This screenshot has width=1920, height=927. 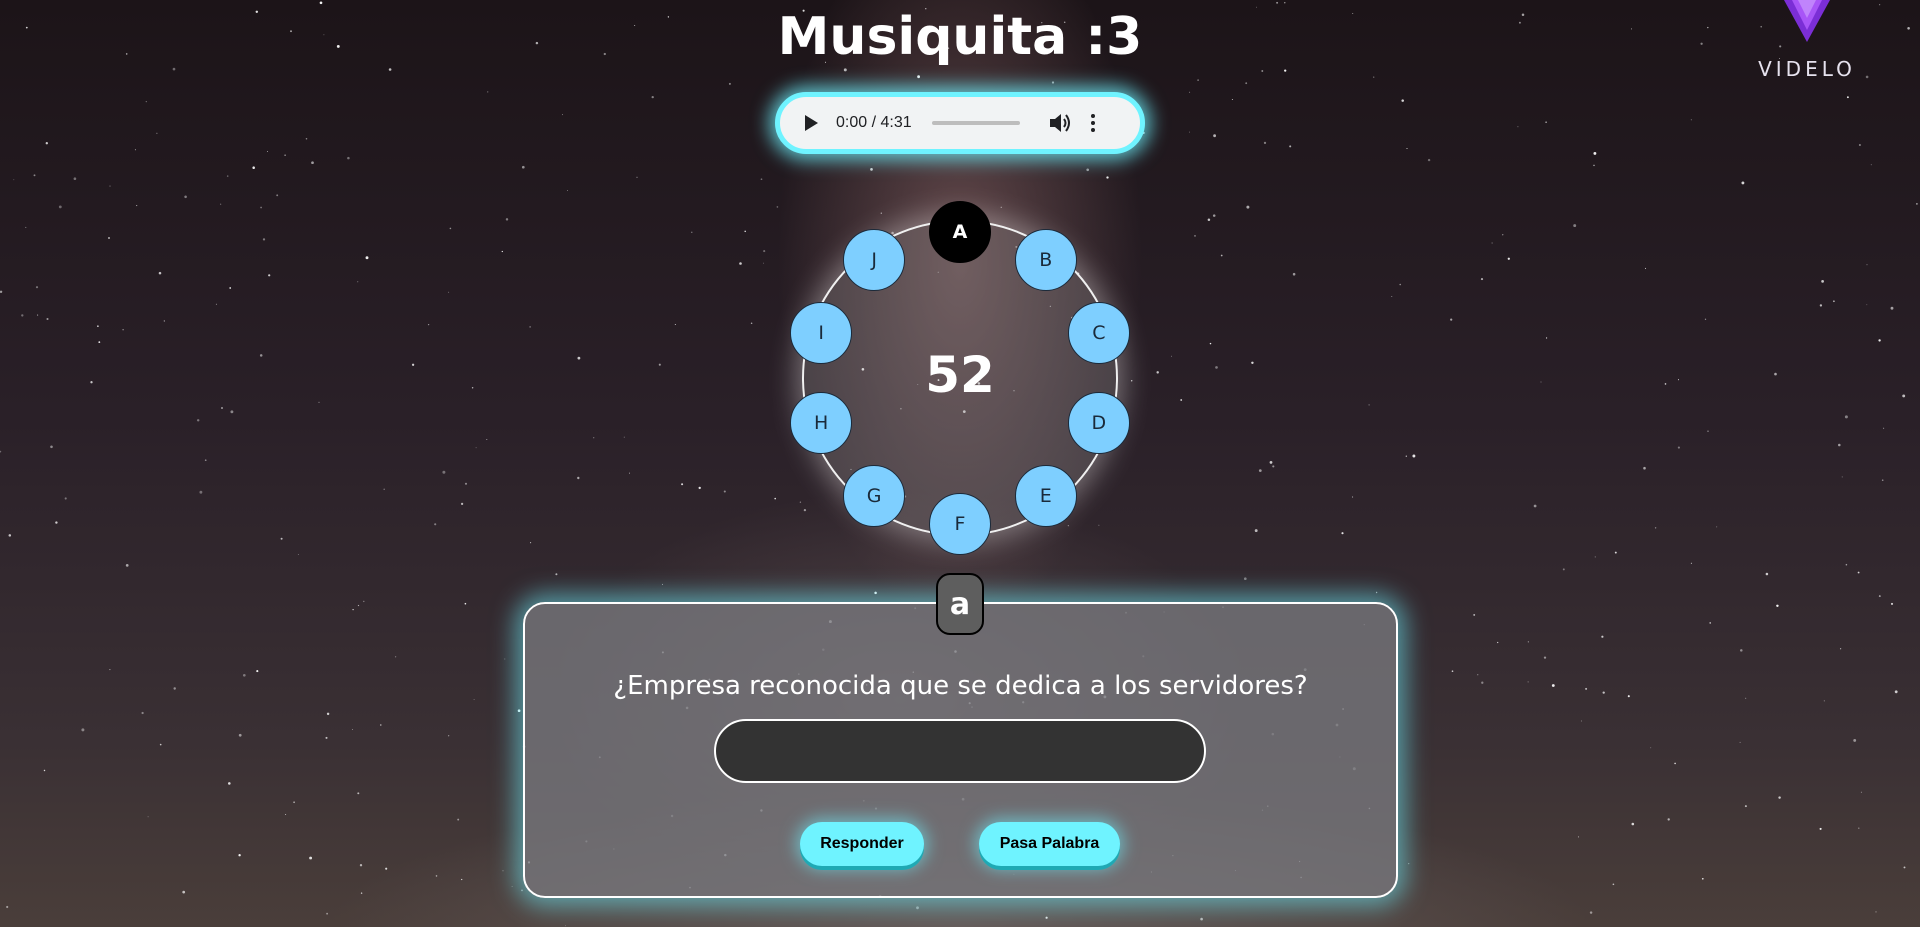 I want to click on letter-bubble-d: D, so click(x=1098, y=423).